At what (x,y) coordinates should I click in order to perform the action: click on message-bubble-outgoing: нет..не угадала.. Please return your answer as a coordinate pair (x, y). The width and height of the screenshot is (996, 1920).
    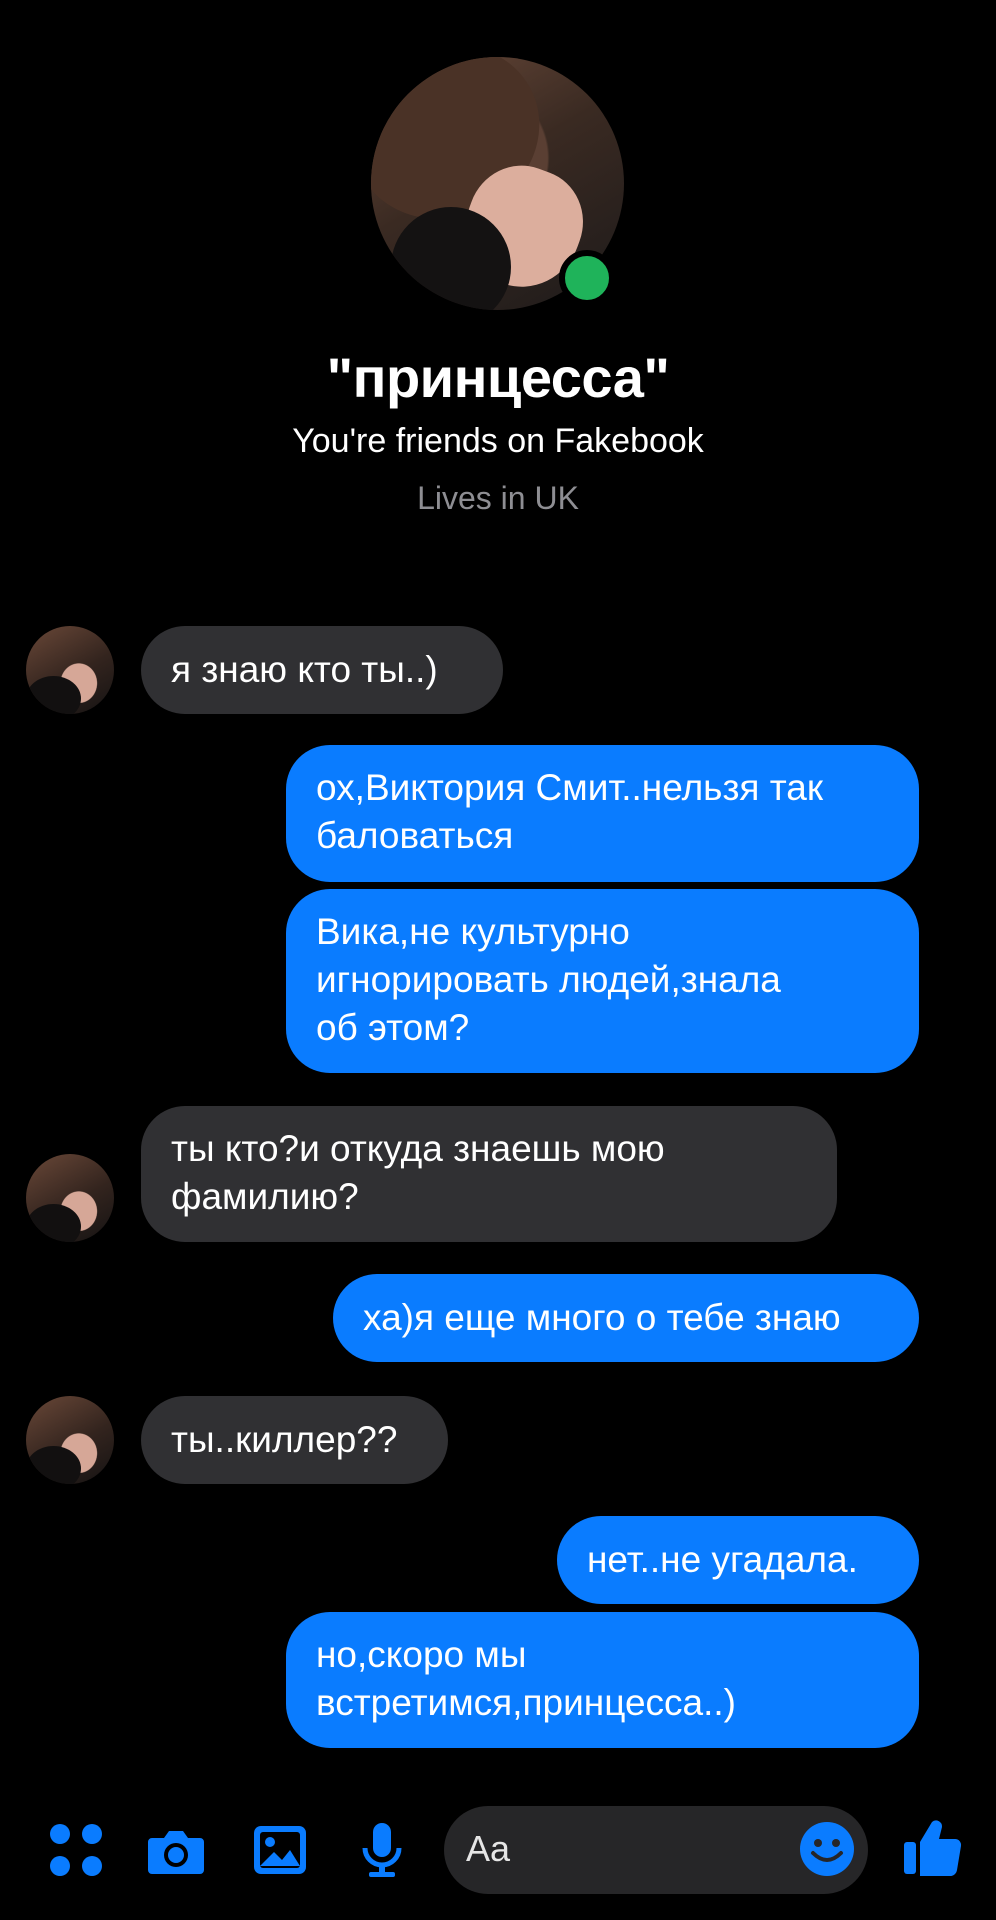
    Looking at the image, I should click on (738, 1560).